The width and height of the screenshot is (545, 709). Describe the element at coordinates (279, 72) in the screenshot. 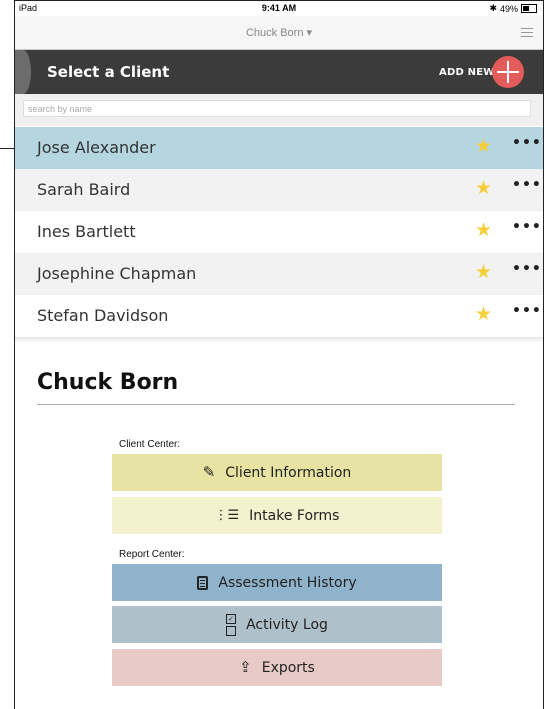

I see `client-header: Select a Client ADD NEW` at that location.